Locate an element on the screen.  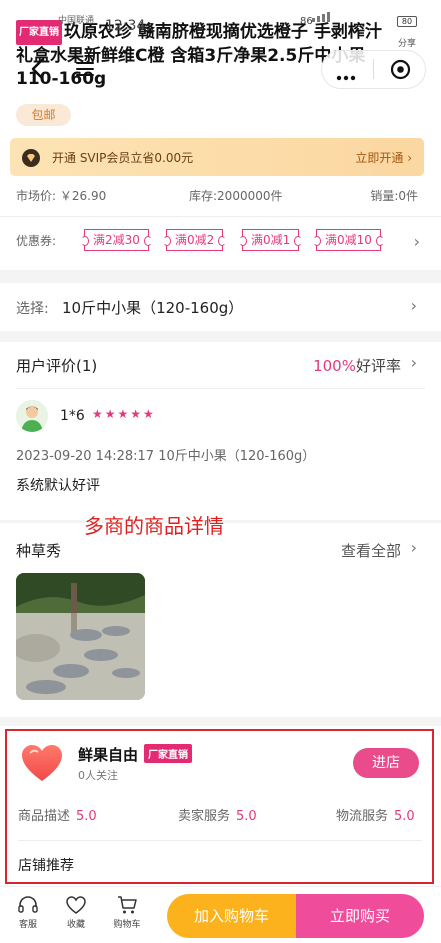
rating-label: 物流服务 is located at coordinates (362, 816).